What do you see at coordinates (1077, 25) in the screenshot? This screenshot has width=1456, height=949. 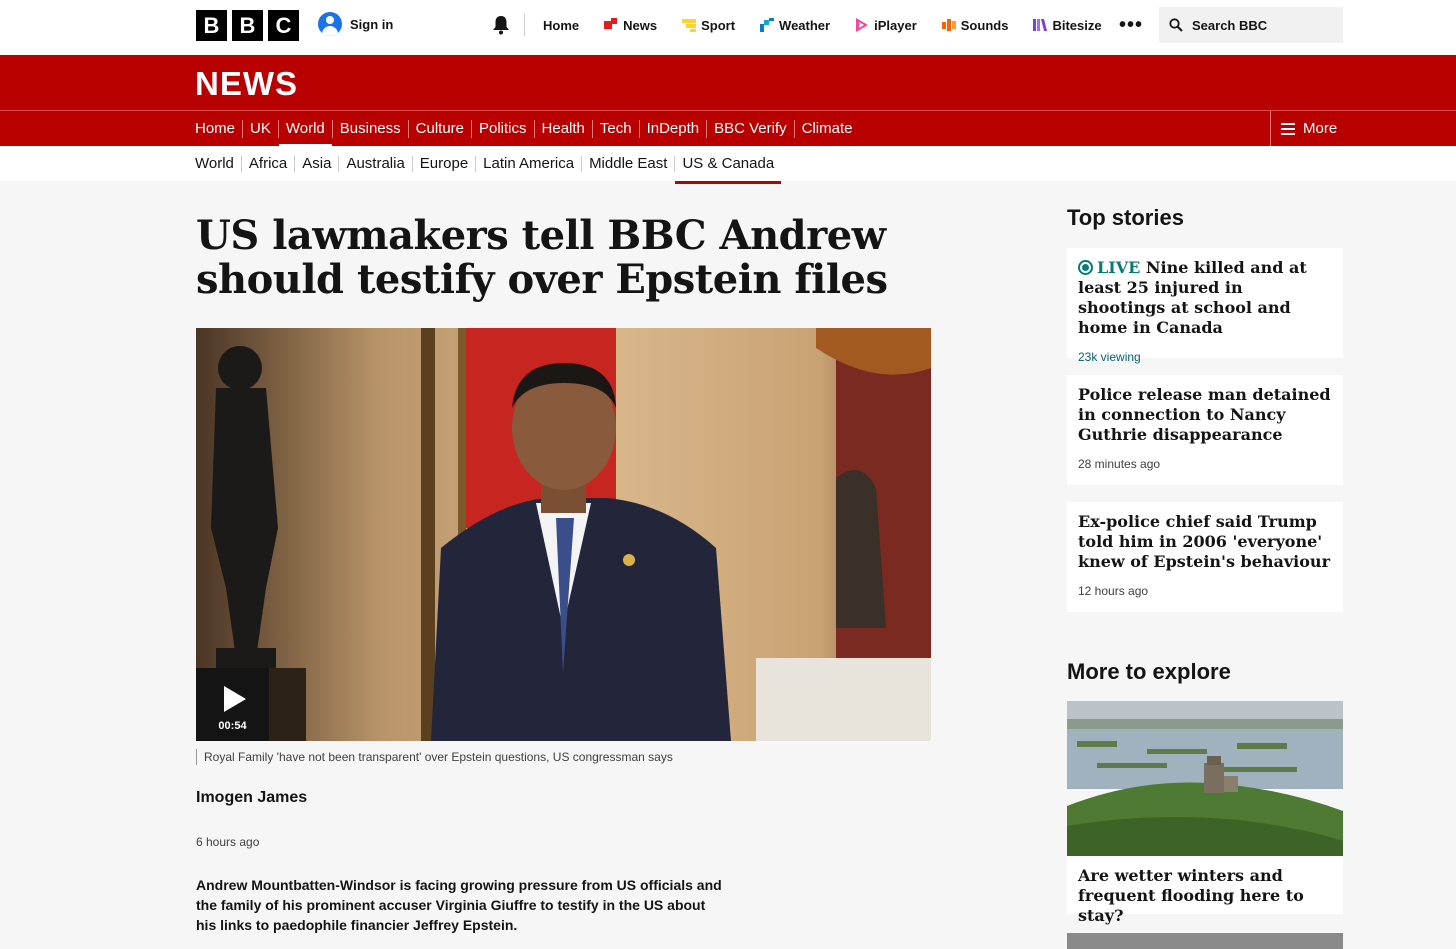 I see `nav-label: Bitesize` at bounding box center [1077, 25].